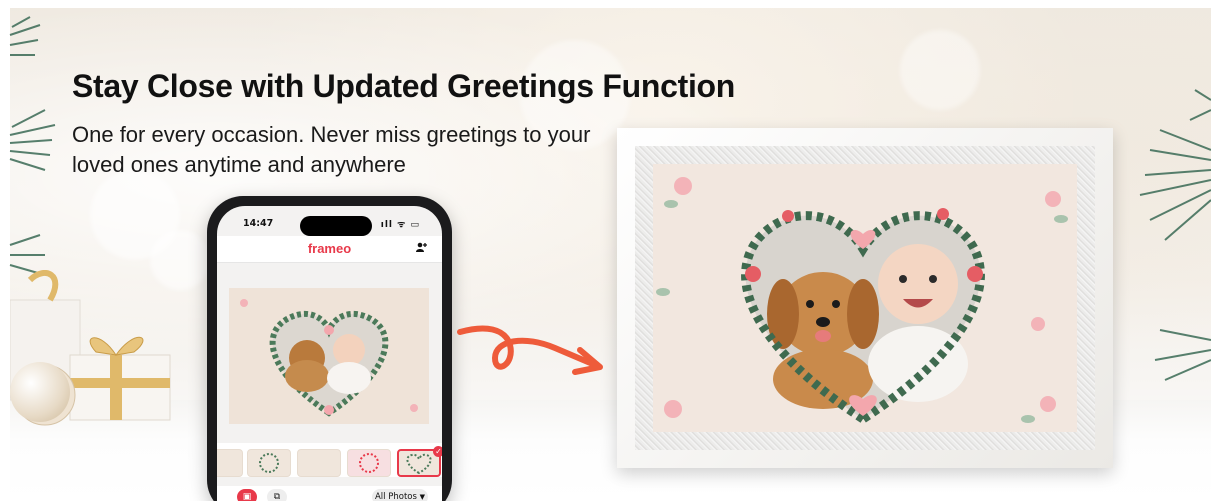  Describe the element at coordinates (400, 225) in the screenshot. I see `system-status-icons: ıll ᯤ ▭` at that location.